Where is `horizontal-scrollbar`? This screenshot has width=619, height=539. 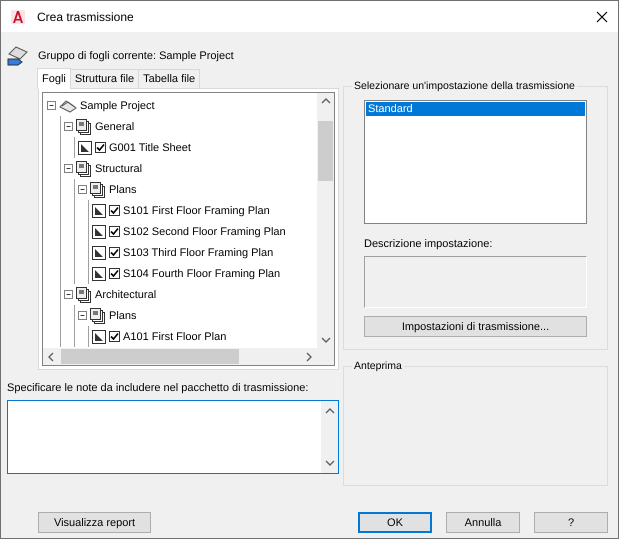 horizontal-scrollbar is located at coordinates (180, 356).